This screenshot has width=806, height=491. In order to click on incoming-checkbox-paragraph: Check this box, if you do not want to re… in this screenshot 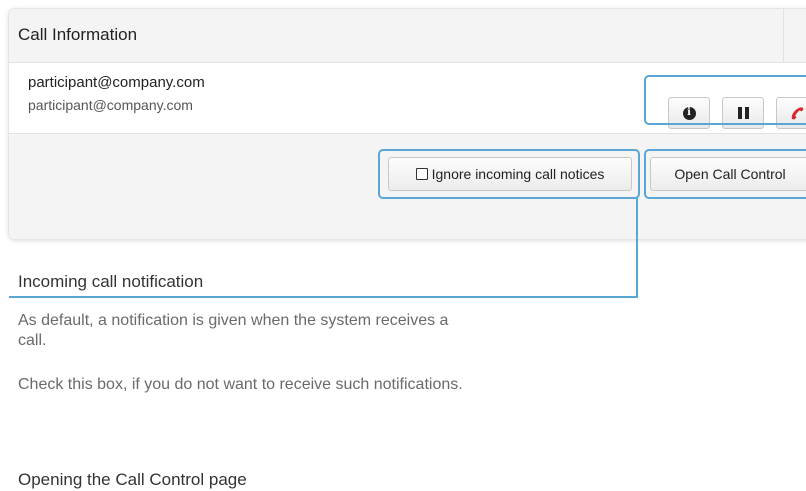, I will do `click(240, 384)`.